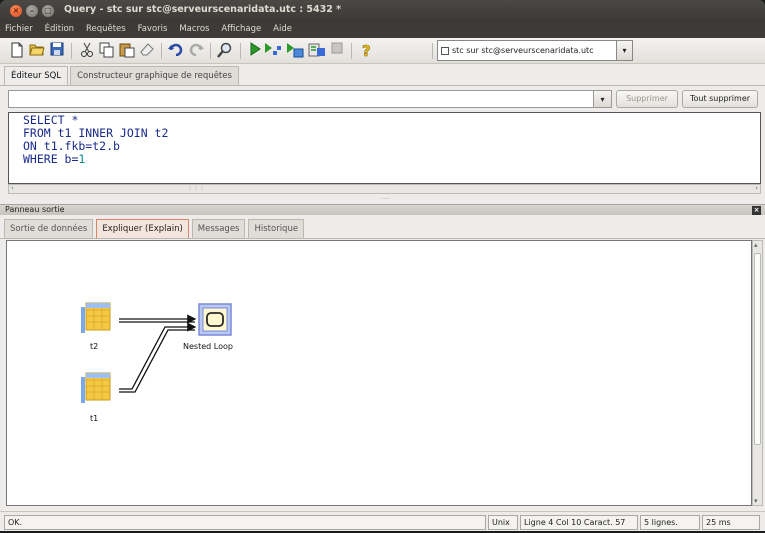 The image size is (765, 533). Describe the element at coordinates (49, 228) in the screenshot. I see `tab-data-output: Sortie de données` at that location.